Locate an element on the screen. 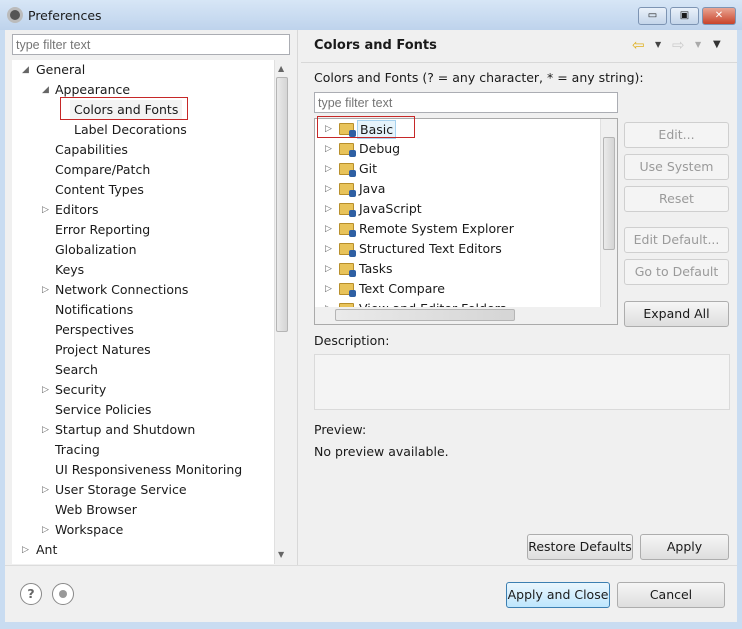 The image size is (742, 629). tree-item: Compare/Patch is located at coordinates (142, 170).